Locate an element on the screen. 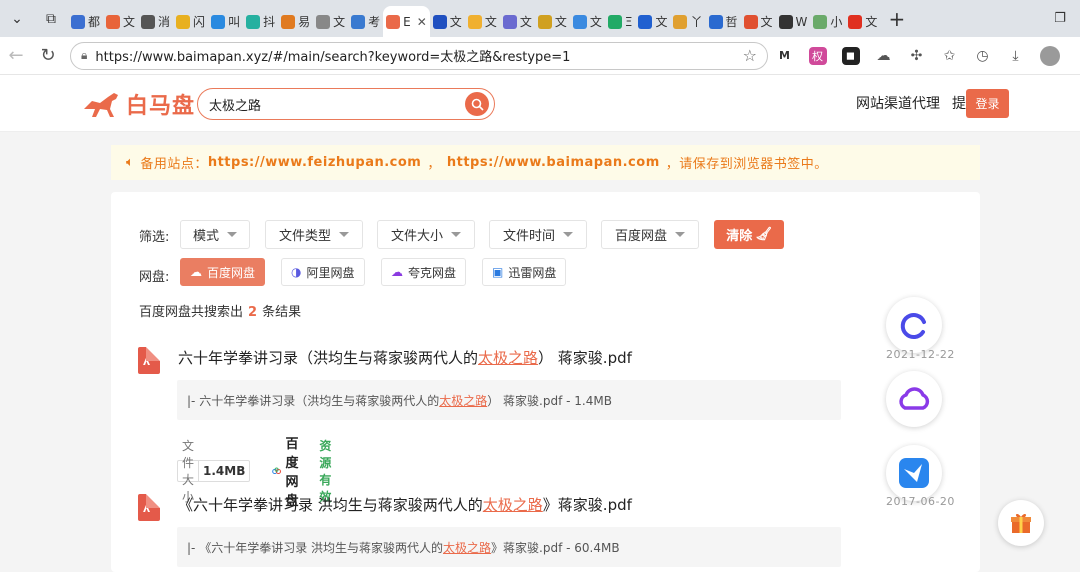  file-size-dropdown: 文件大小 is located at coordinates (426, 234).